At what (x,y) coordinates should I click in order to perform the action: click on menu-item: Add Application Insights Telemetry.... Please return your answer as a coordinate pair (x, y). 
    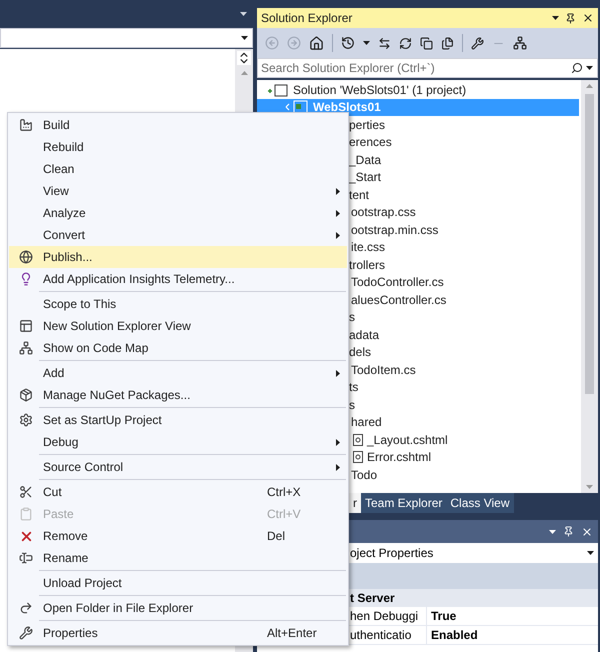
    Looking at the image, I should click on (178, 279).